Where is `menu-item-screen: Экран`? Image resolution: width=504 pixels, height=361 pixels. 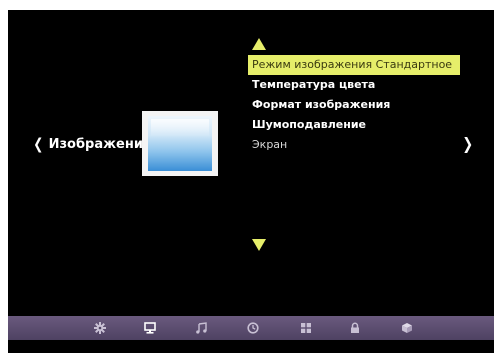
menu-item-screen: Экран is located at coordinates (354, 145).